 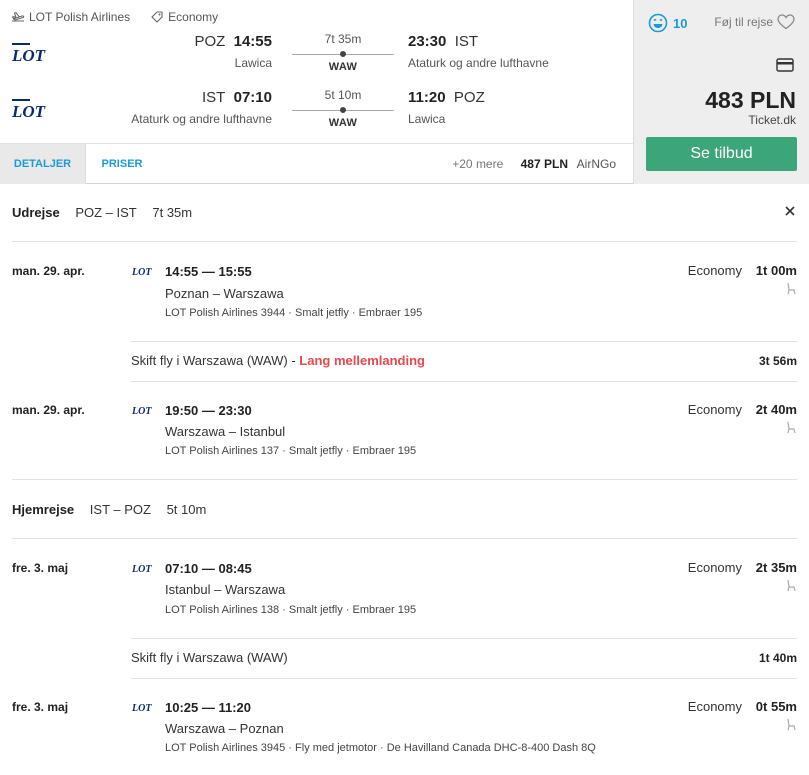 What do you see at coordinates (208, 271) in the screenshot?
I see `segment-times: 14:55 — 15:55` at bounding box center [208, 271].